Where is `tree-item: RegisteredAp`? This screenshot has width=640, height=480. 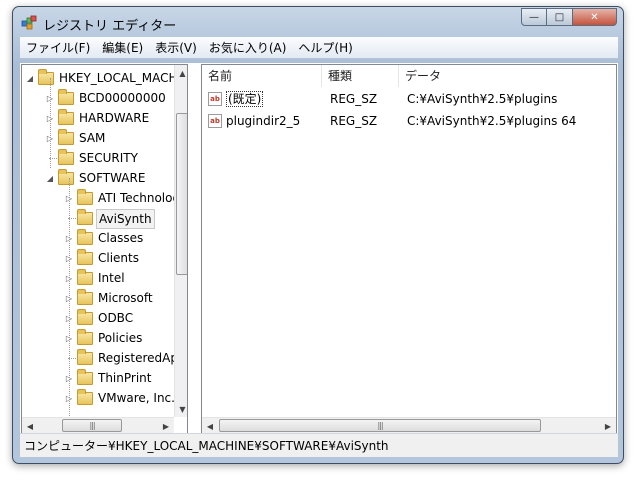 tree-item: RegisteredAp is located at coordinates (100, 358).